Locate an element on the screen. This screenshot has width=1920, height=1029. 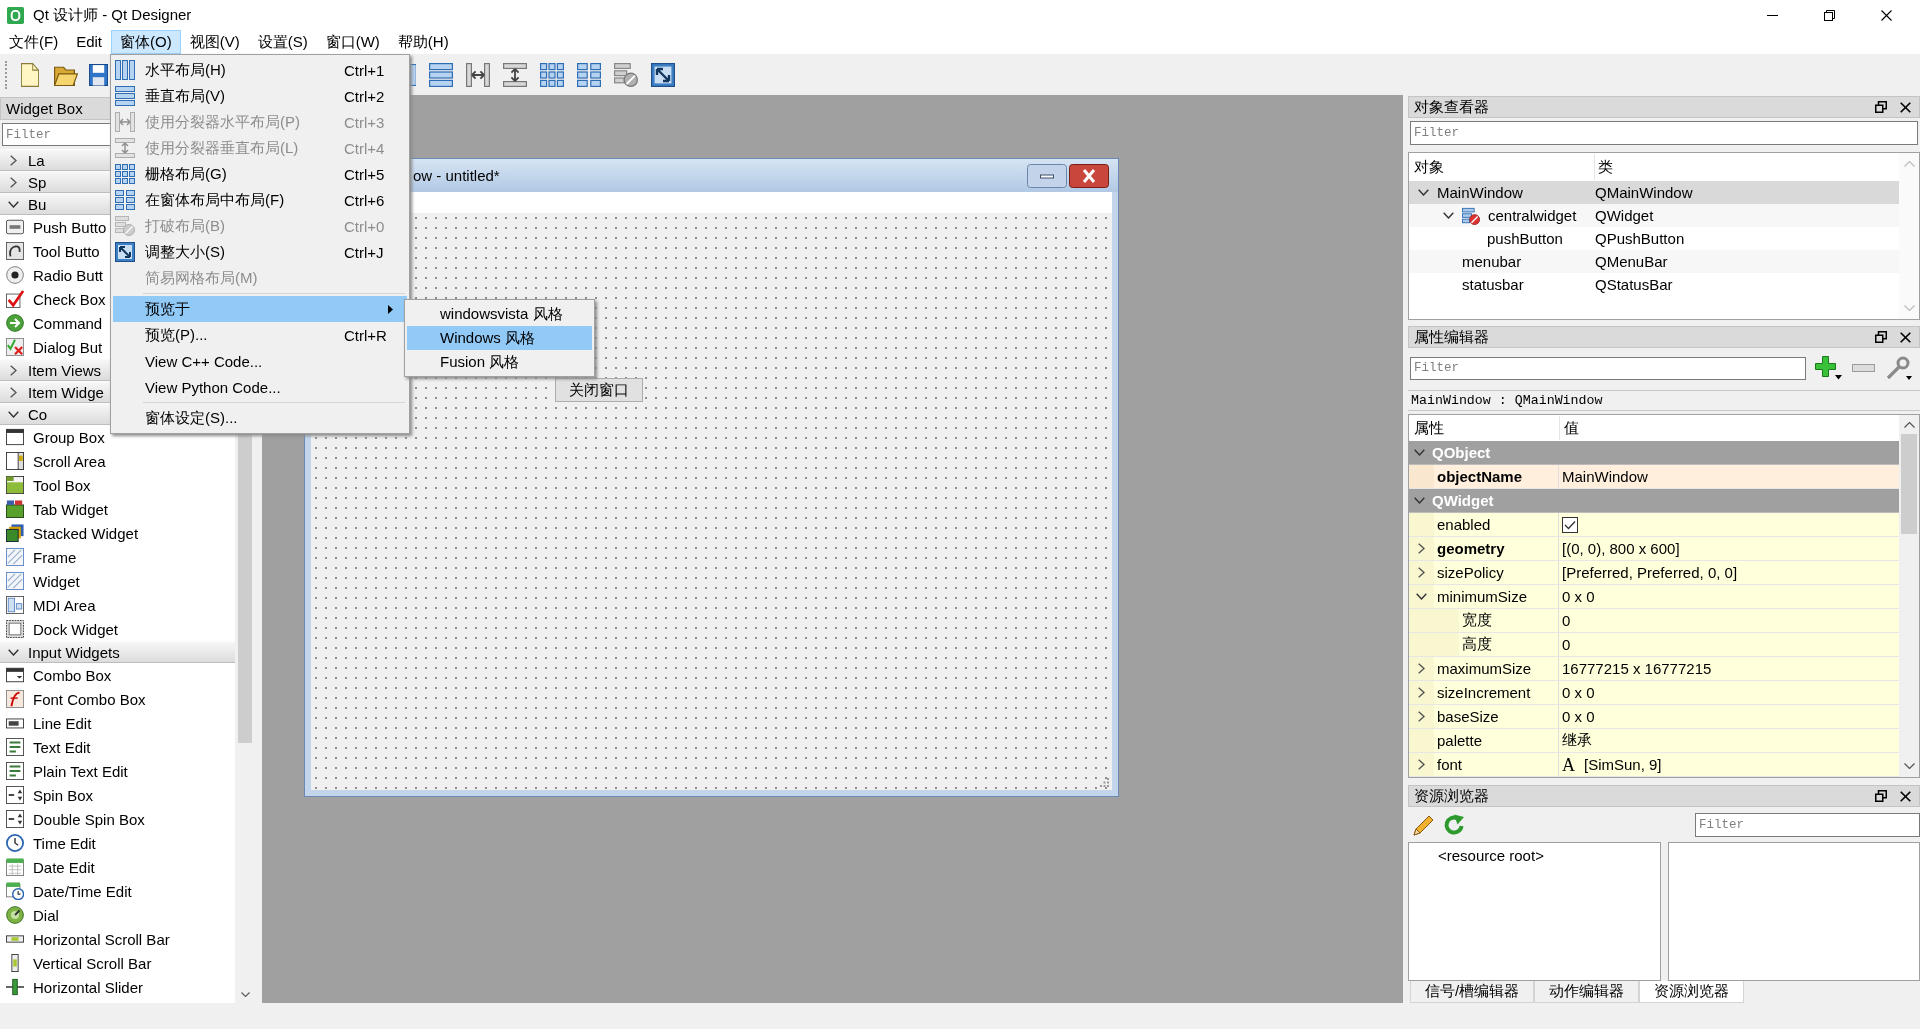
dock-title: 对象查看器 is located at coordinates (1451, 107).